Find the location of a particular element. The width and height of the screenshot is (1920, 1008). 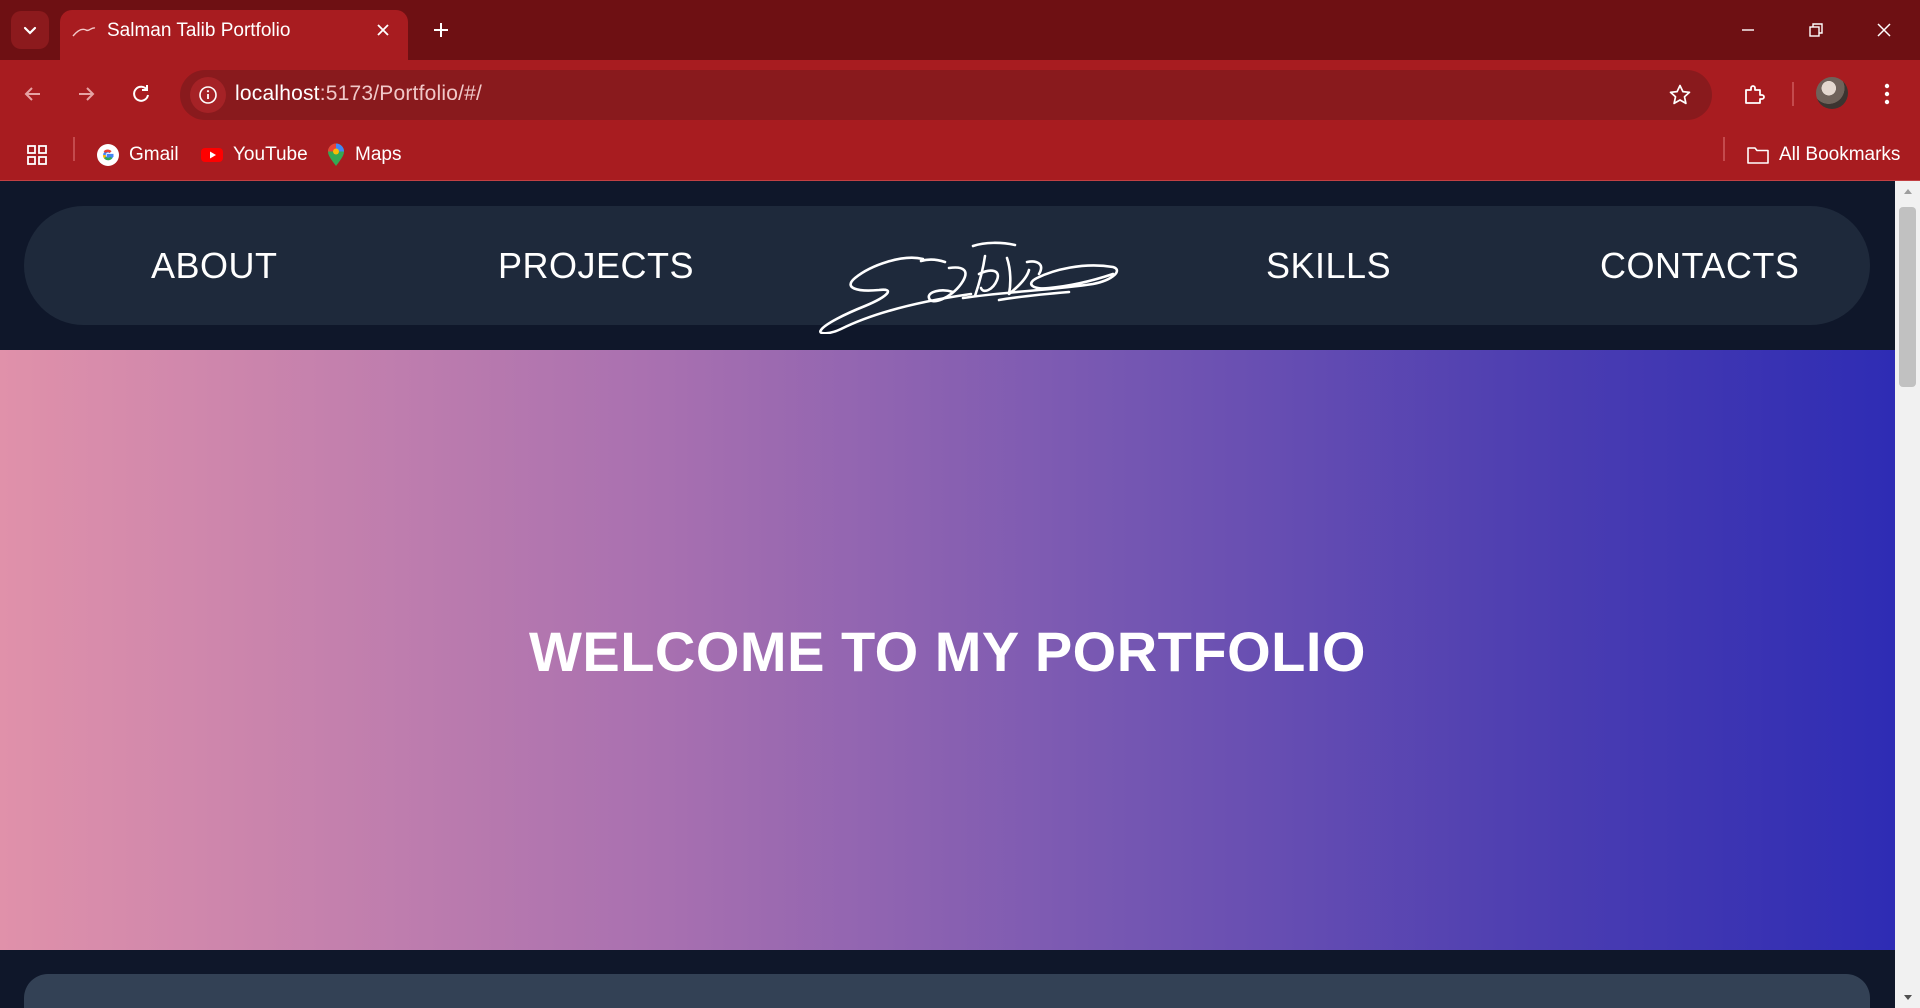

scroll-up-button is located at coordinates (1907, 191).